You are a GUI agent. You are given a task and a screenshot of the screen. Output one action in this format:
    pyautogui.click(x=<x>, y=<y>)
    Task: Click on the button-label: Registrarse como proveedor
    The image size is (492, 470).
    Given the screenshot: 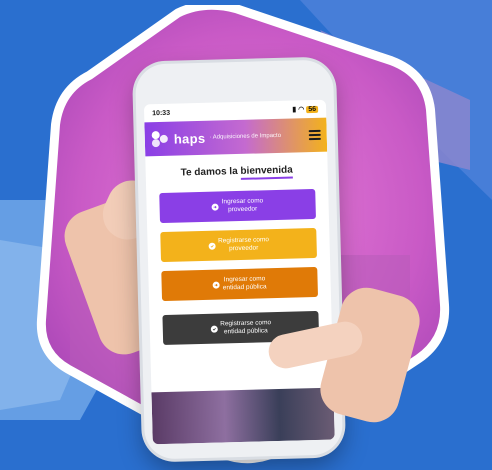 What is the action you would take?
    pyautogui.click(x=243, y=244)
    